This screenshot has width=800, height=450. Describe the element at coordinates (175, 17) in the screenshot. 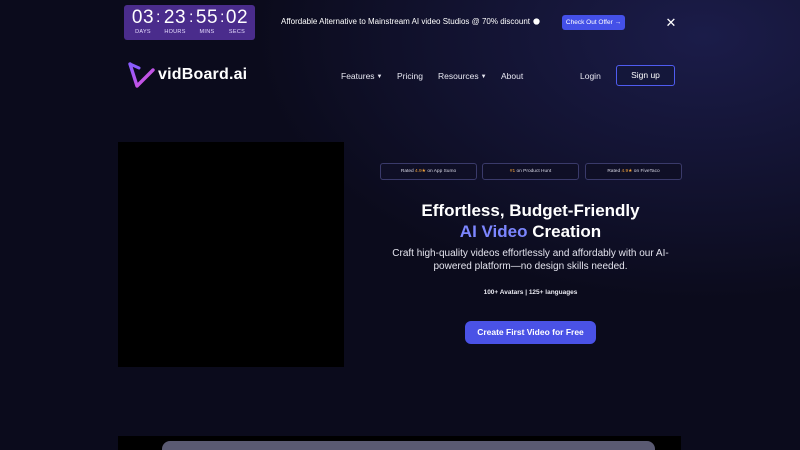

I see `countdown-hours-value: 23` at that location.